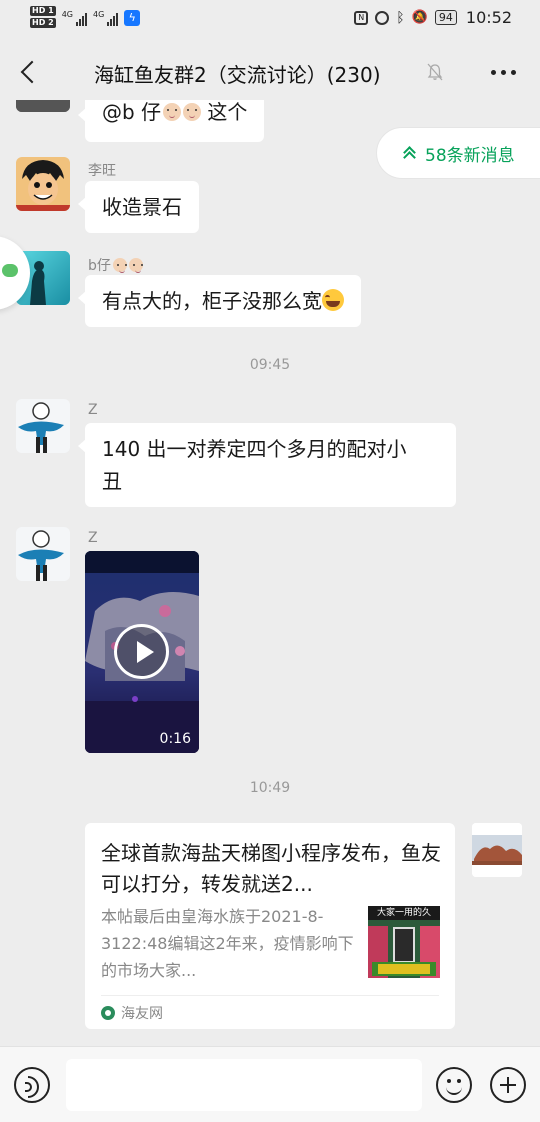 Image resolution: width=540 pixels, height=1122 pixels. What do you see at coordinates (419, 17) in the screenshot?
I see `mute-status-icon: 🔕` at bounding box center [419, 17].